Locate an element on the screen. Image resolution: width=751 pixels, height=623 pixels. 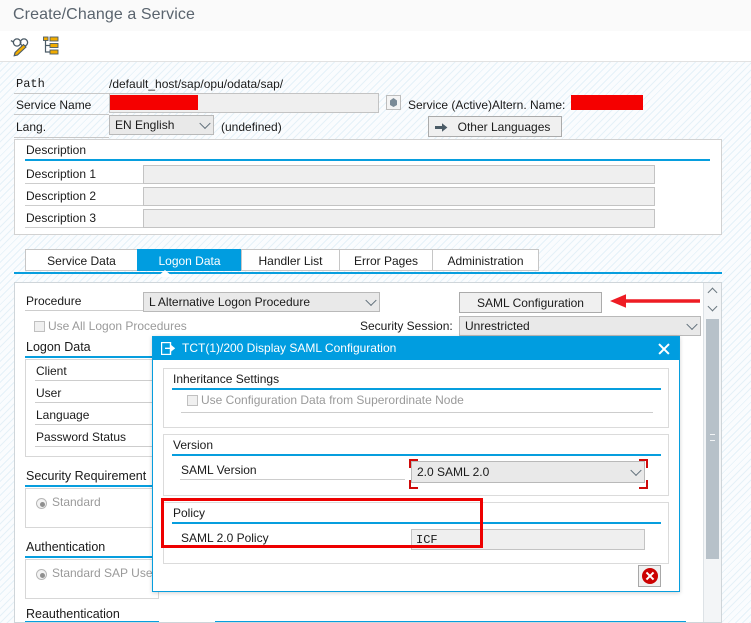
policy-group: Policy SAML 2.0 Policy ICF is located at coordinates (416, 533).